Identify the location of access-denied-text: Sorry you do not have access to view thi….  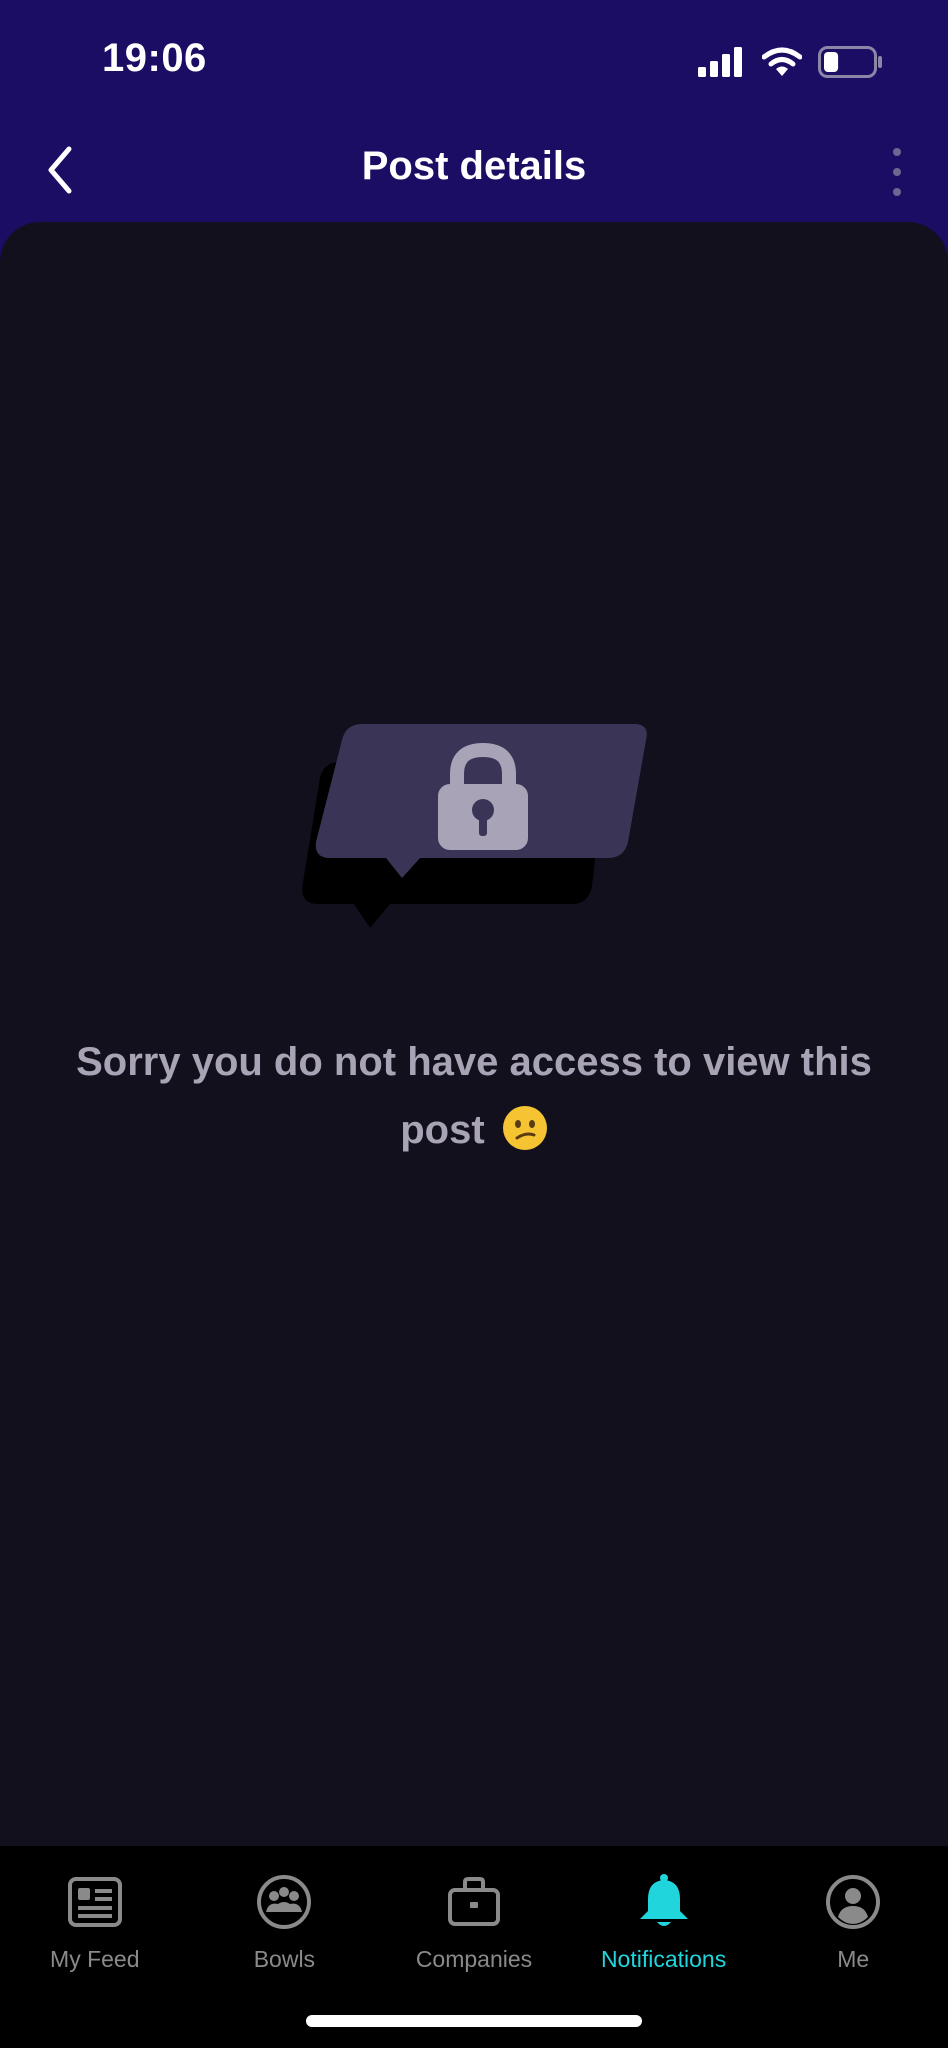
(474, 1096).